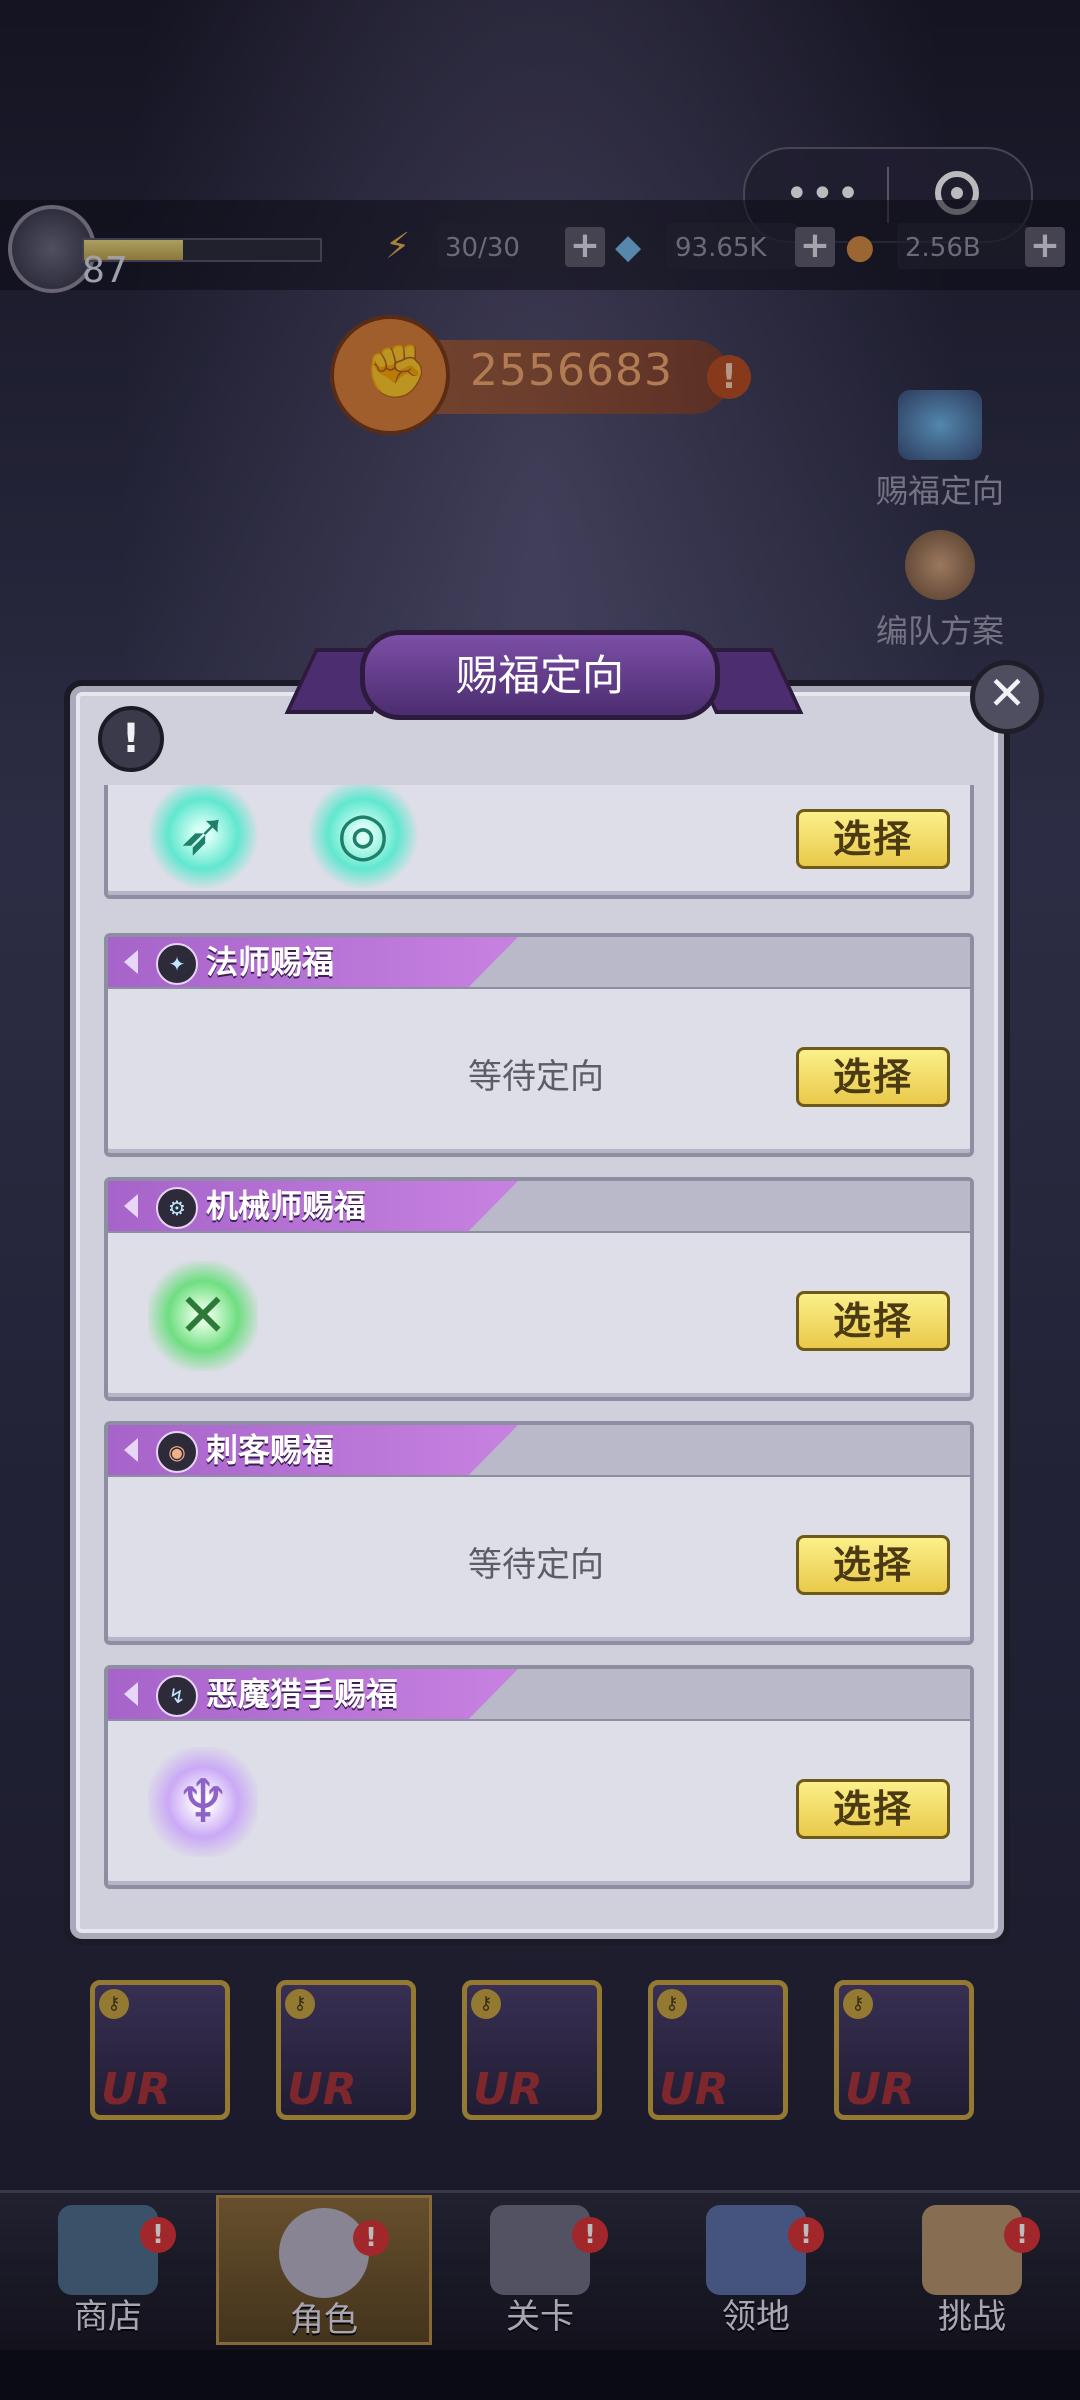 The width and height of the screenshot is (1080, 2400). Describe the element at coordinates (729, 377) in the screenshot. I see `power-info-button: !` at that location.